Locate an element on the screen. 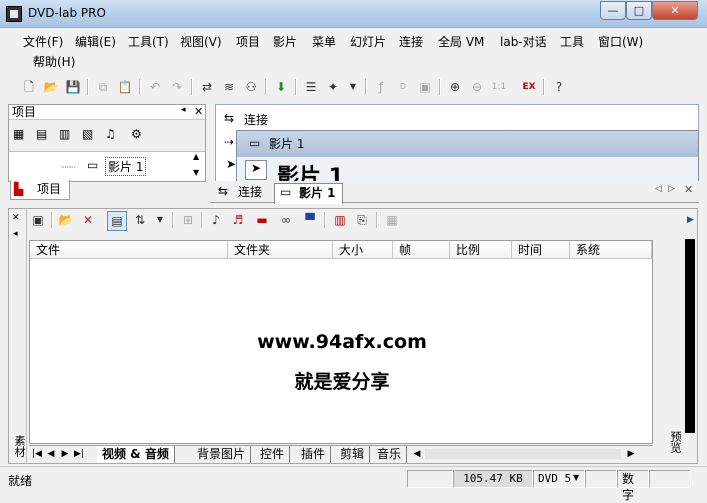 The height and width of the screenshot is (503, 707). hscroll-track is located at coordinates (523, 454).